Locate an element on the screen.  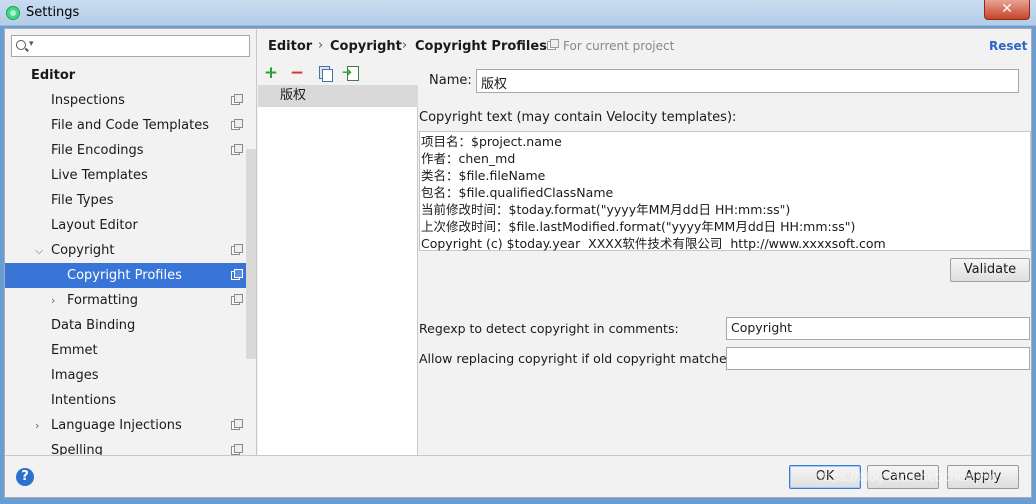
sidebar-item-file-encodings: File Encodings is located at coordinates (125, 150).